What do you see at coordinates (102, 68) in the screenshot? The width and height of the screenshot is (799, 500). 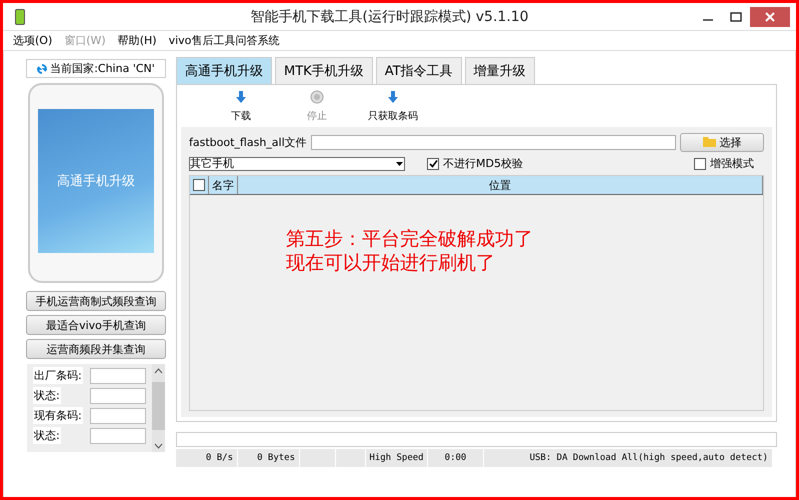 I see `country-text: 当前国家:China 'CN'` at bounding box center [102, 68].